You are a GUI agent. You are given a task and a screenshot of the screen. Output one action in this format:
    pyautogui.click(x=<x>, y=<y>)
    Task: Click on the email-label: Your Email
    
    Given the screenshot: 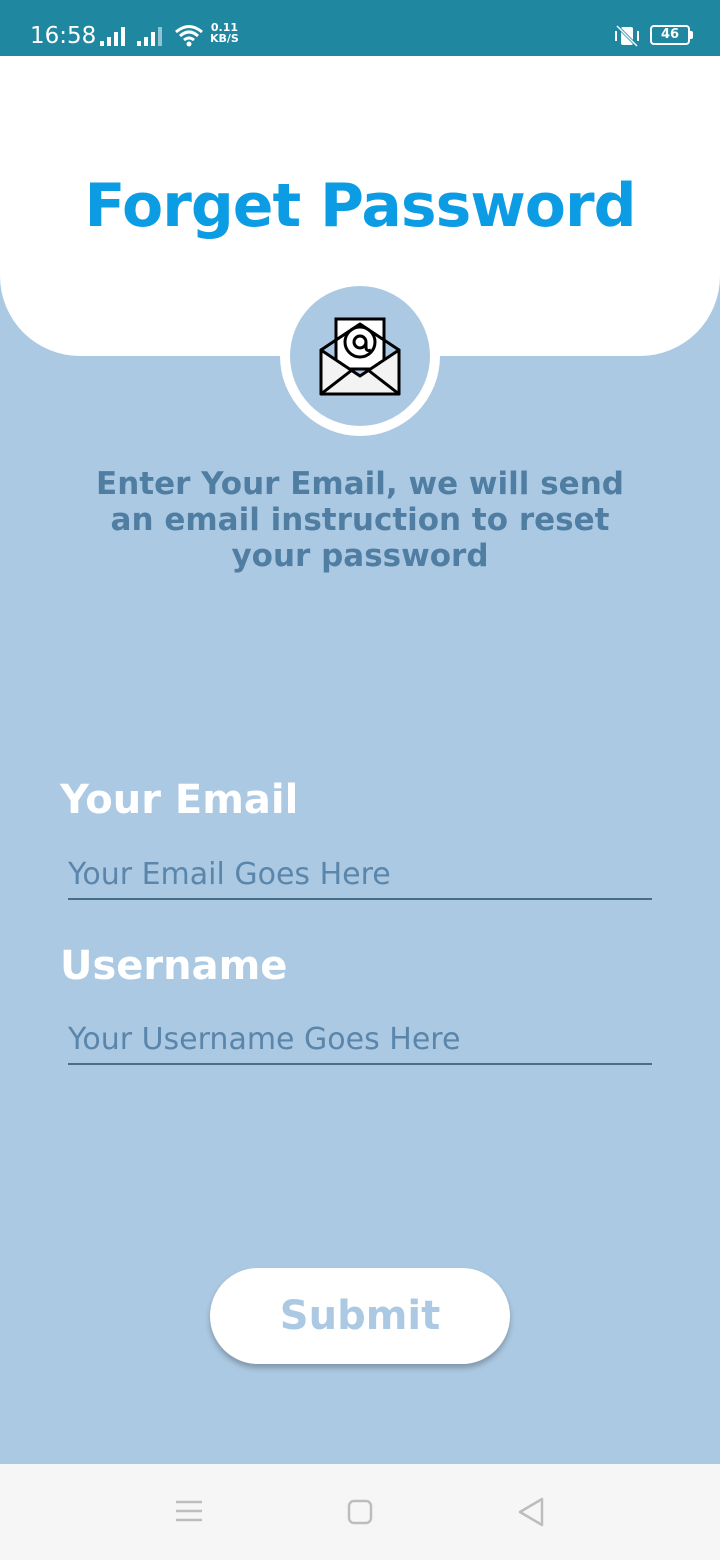 What is the action you would take?
    pyautogui.click(x=179, y=800)
    